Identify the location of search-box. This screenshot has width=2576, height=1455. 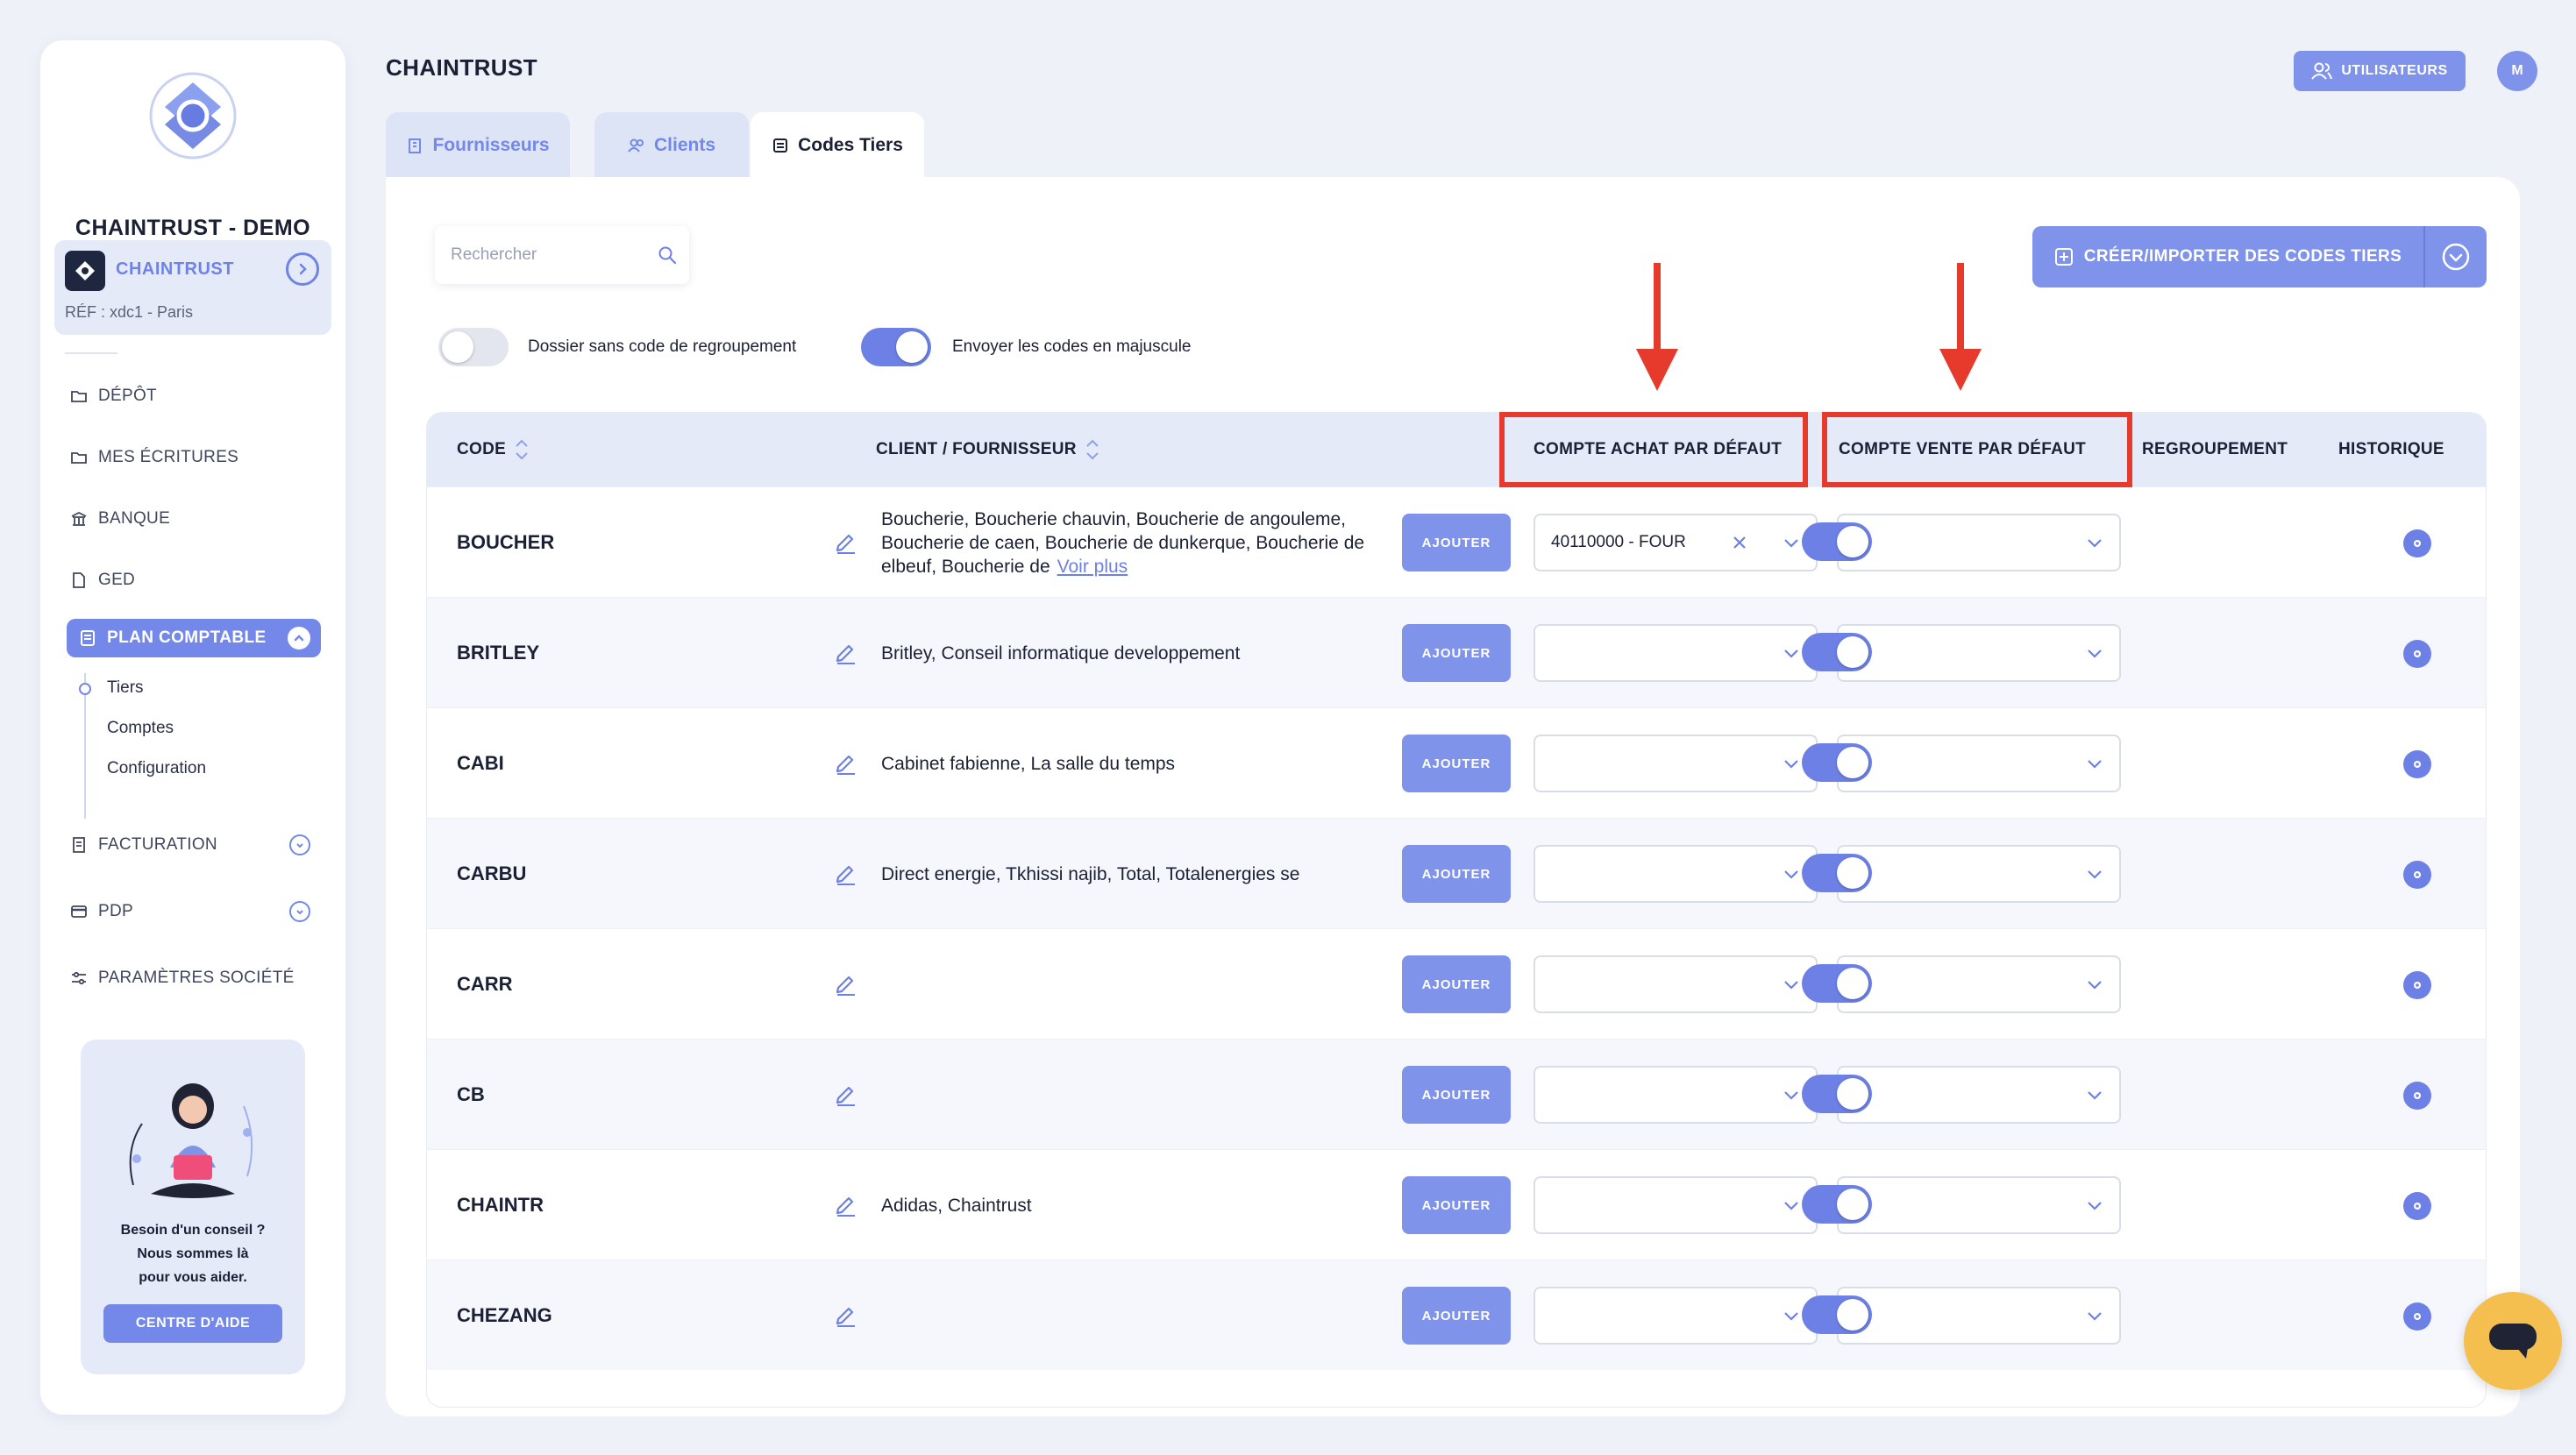
(562, 255).